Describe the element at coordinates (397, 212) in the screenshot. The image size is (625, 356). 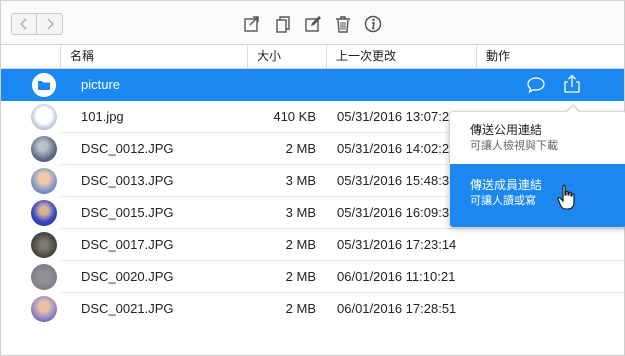
I see `file-date: 05/31/2016 16:09:38` at that location.